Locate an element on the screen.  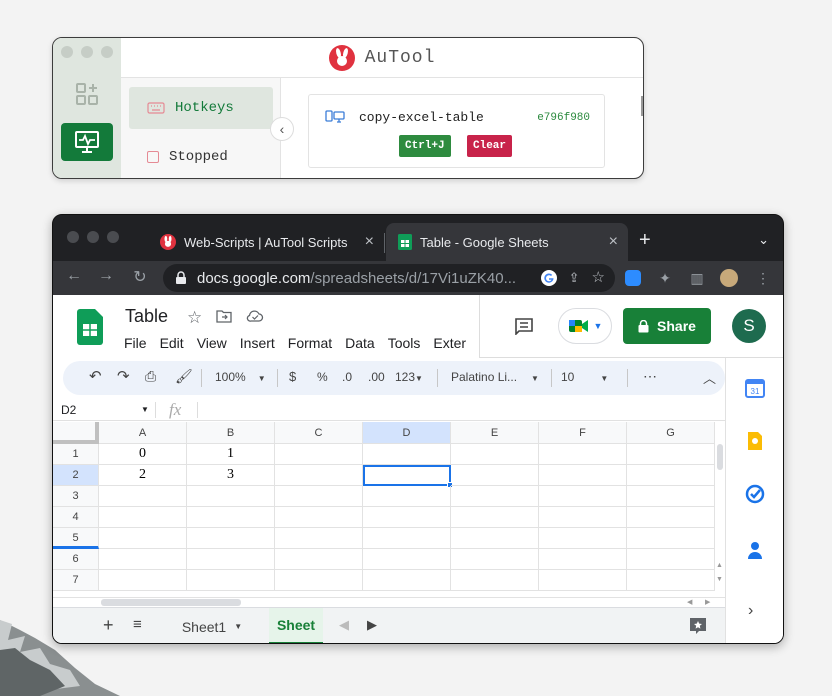
tasks-icon is located at coordinates (755, 494).